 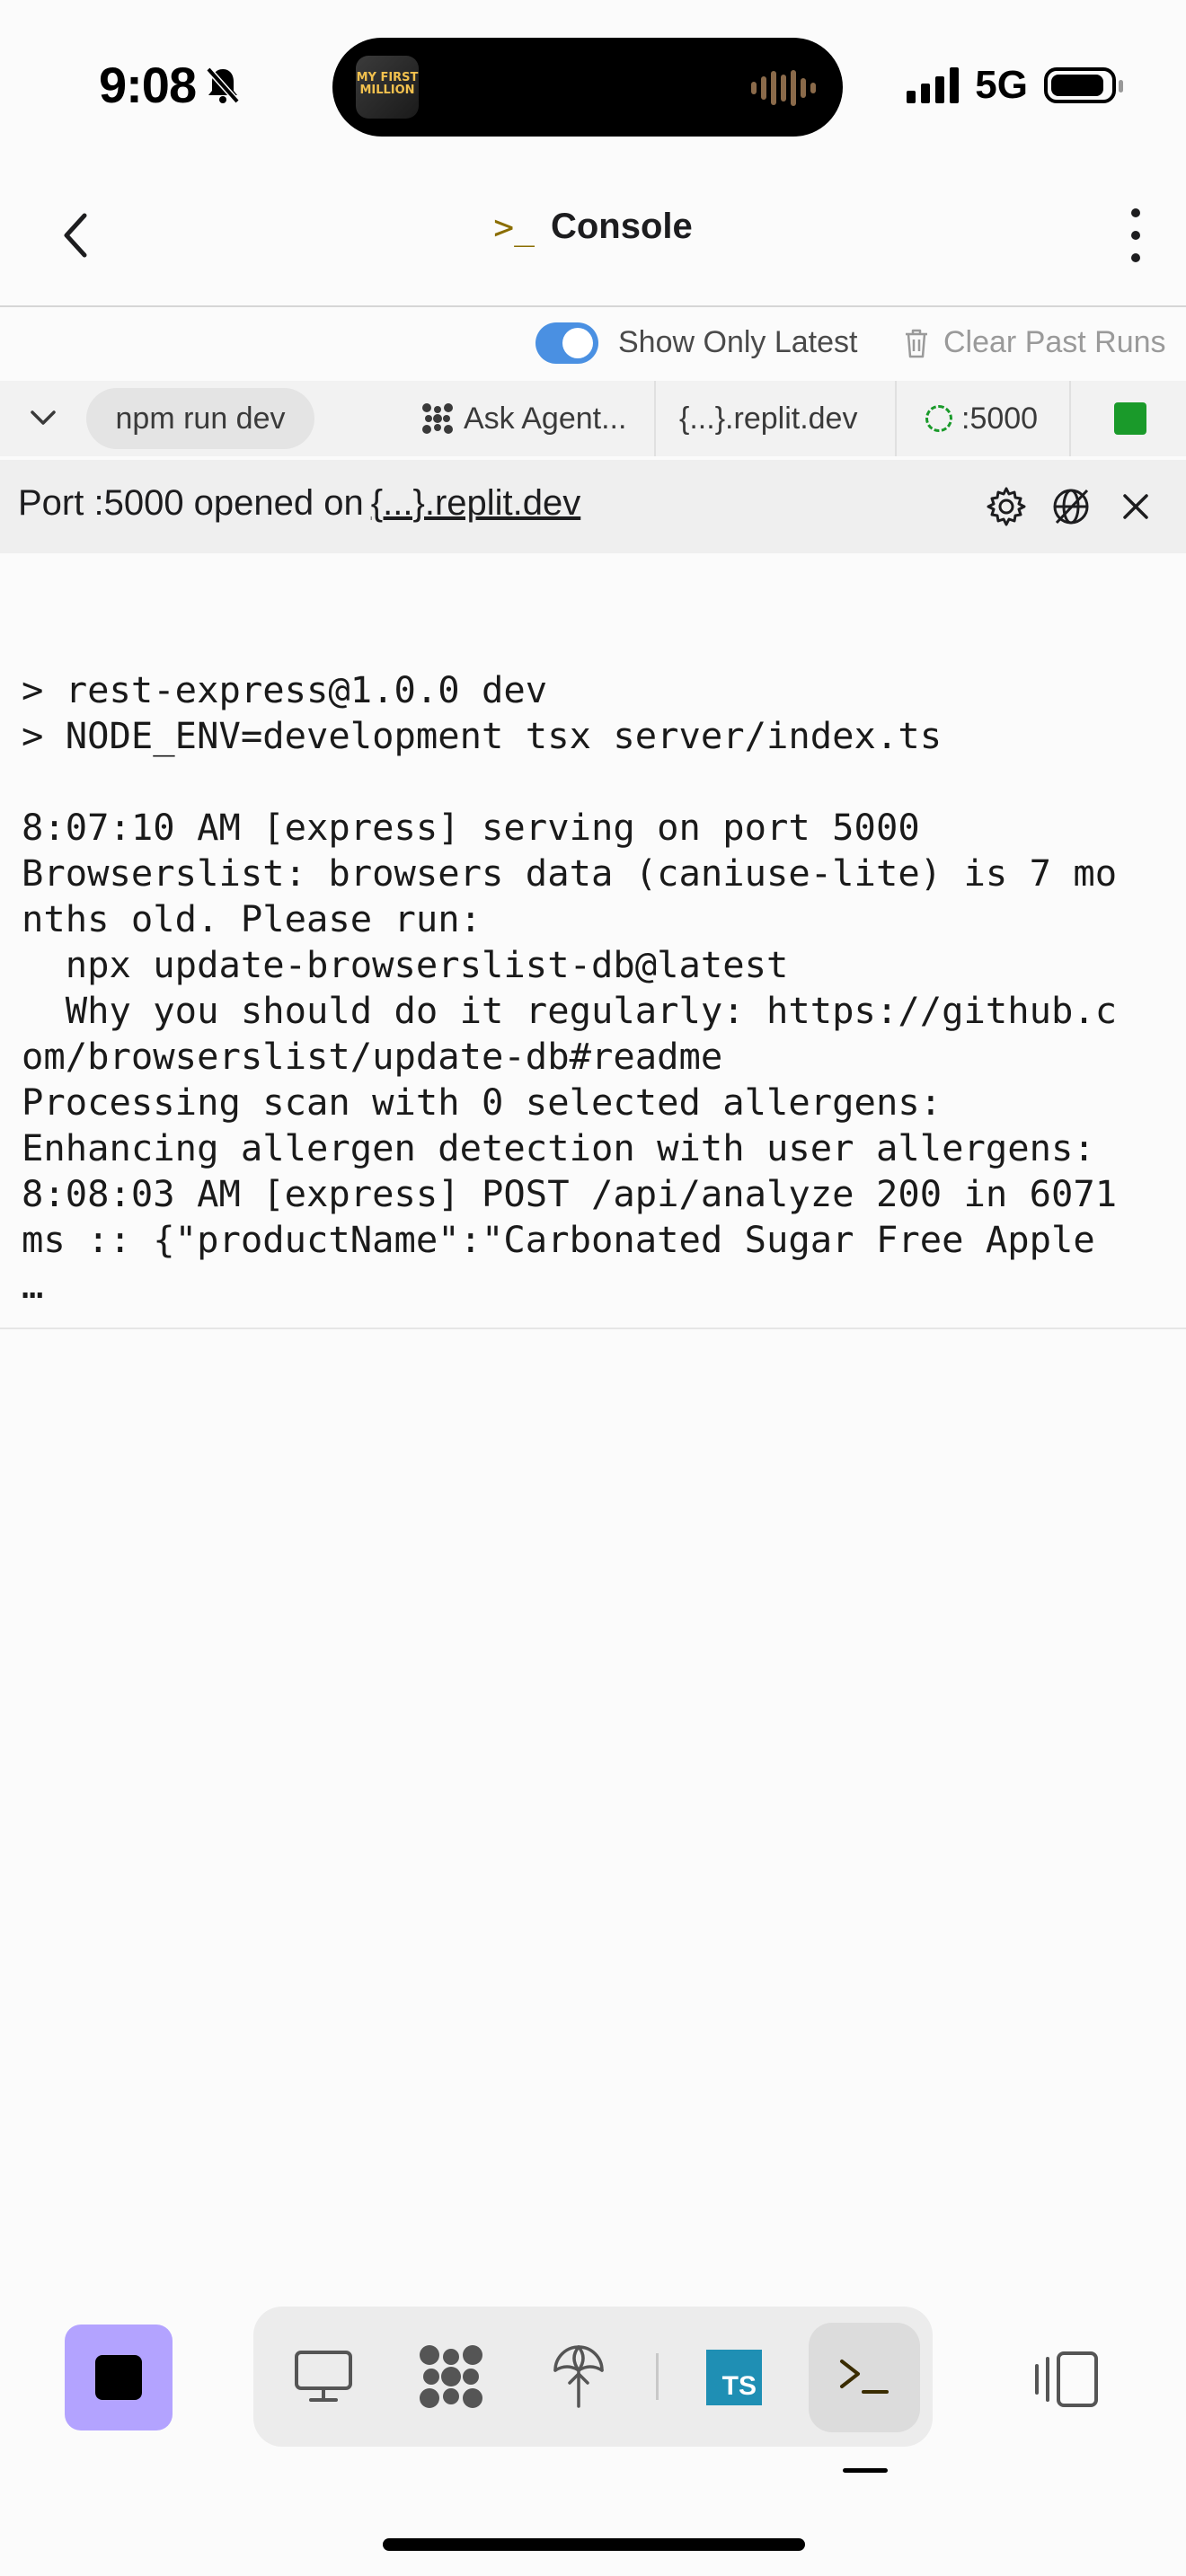 I want to click on console-line: npx update-browserslist-db@latest, so click(x=405, y=964).